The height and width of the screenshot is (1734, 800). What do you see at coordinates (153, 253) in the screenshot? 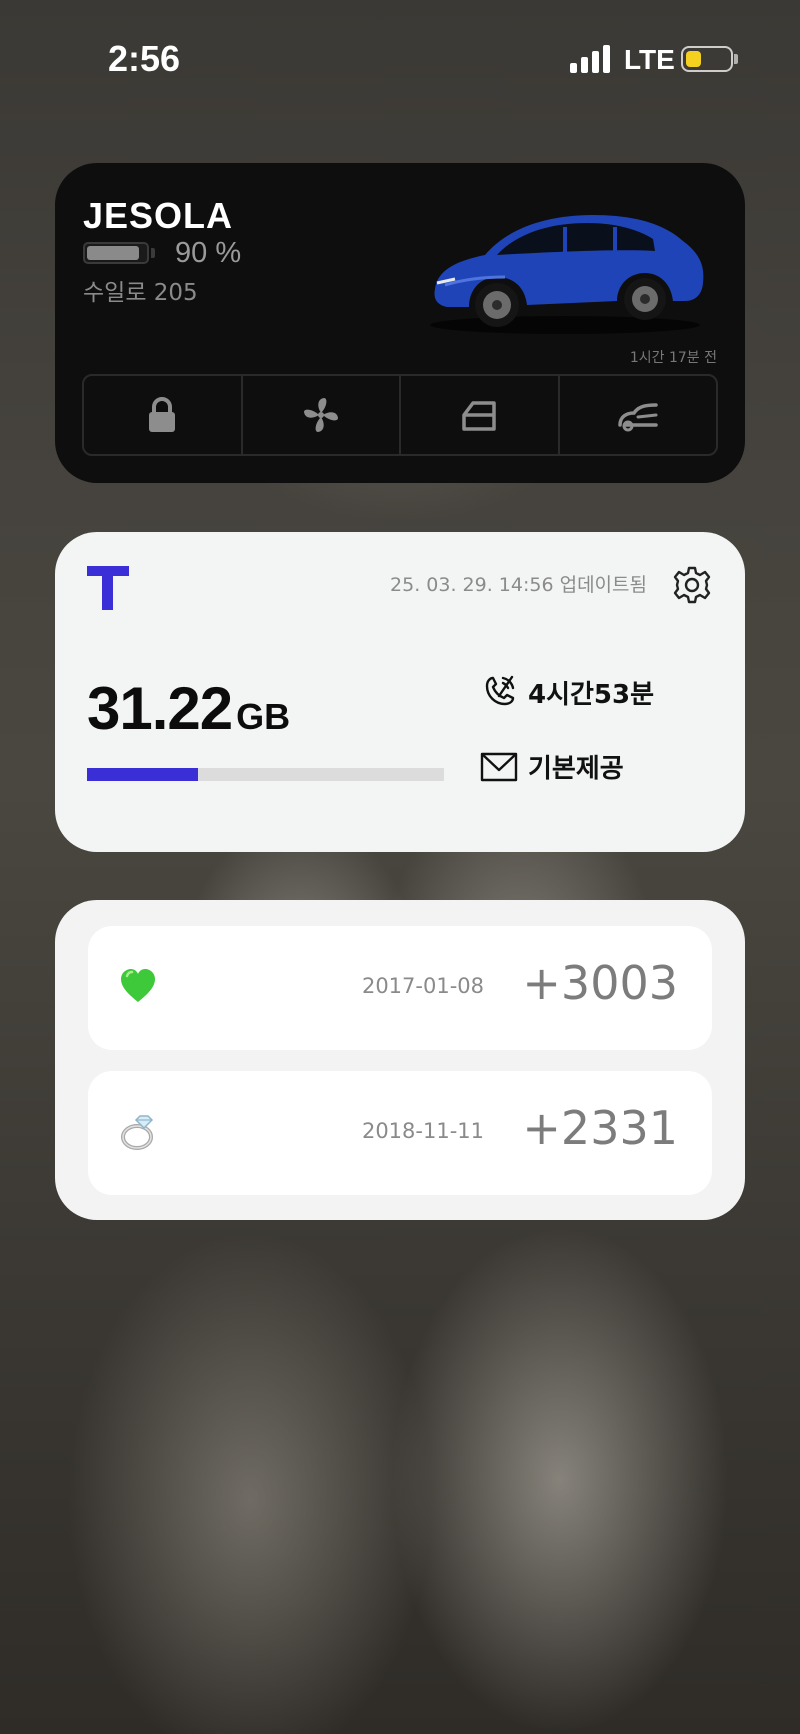
I see `car-battery-nub` at bounding box center [153, 253].